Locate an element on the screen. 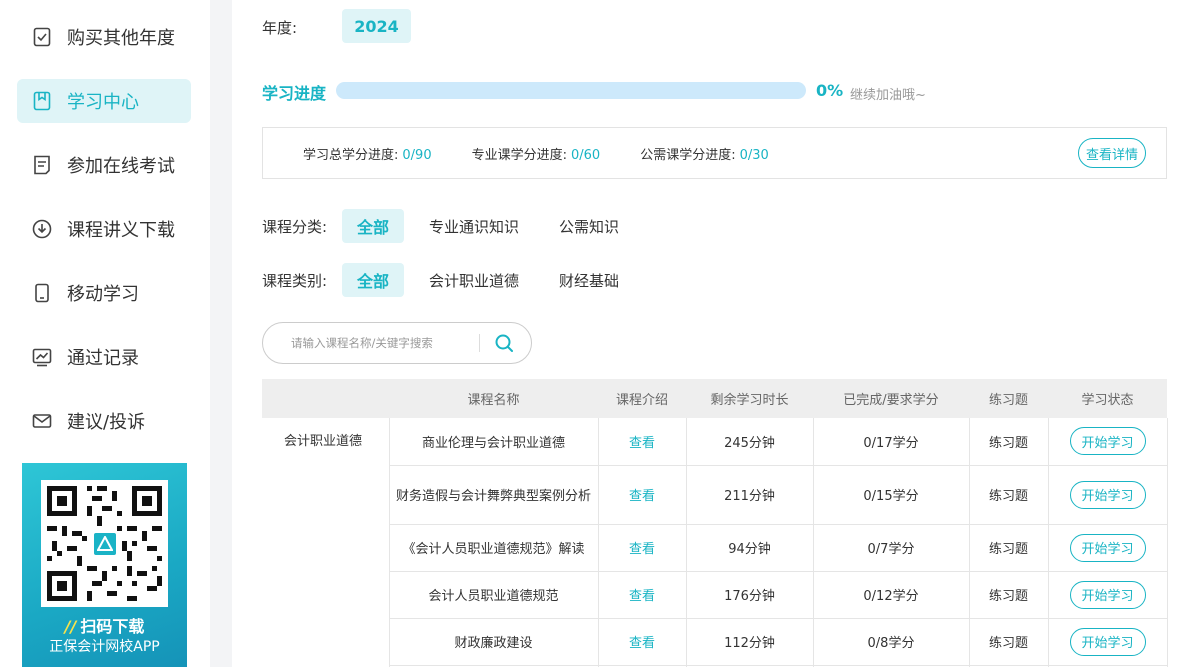 Image resolution: width=1202 pixels, height=667 pixels. sidebar-item-label: 移动学习 is located at coordinates (103, 294).